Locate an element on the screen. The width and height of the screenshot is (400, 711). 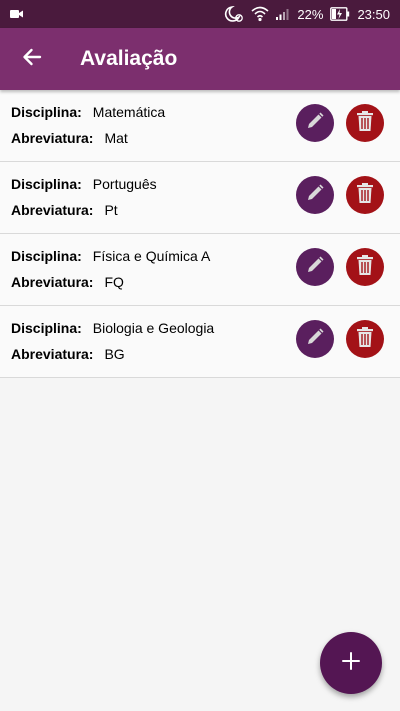
arrow-left-icon is located at coordinates (32, 59).